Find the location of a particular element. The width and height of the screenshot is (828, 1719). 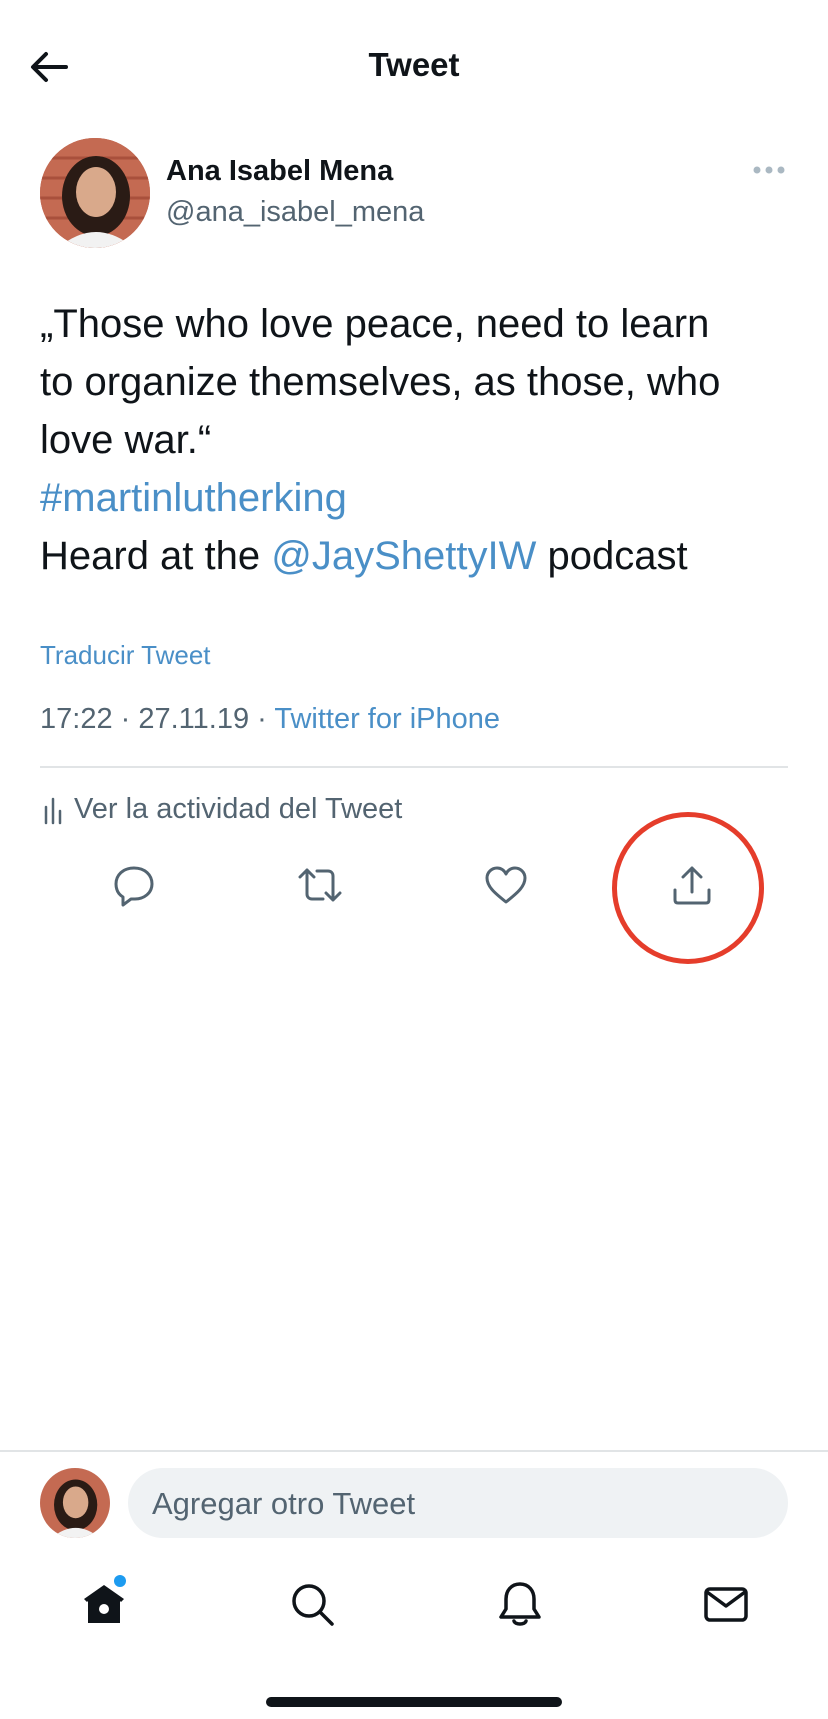

hashtag-link: #martinlutherking is located at coordinates (193, 498).